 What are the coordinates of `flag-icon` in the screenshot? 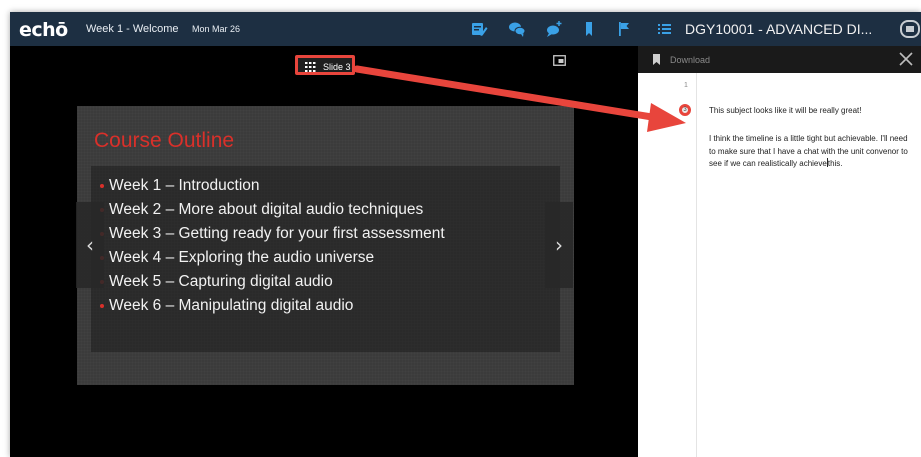 It's located at (624, 29).